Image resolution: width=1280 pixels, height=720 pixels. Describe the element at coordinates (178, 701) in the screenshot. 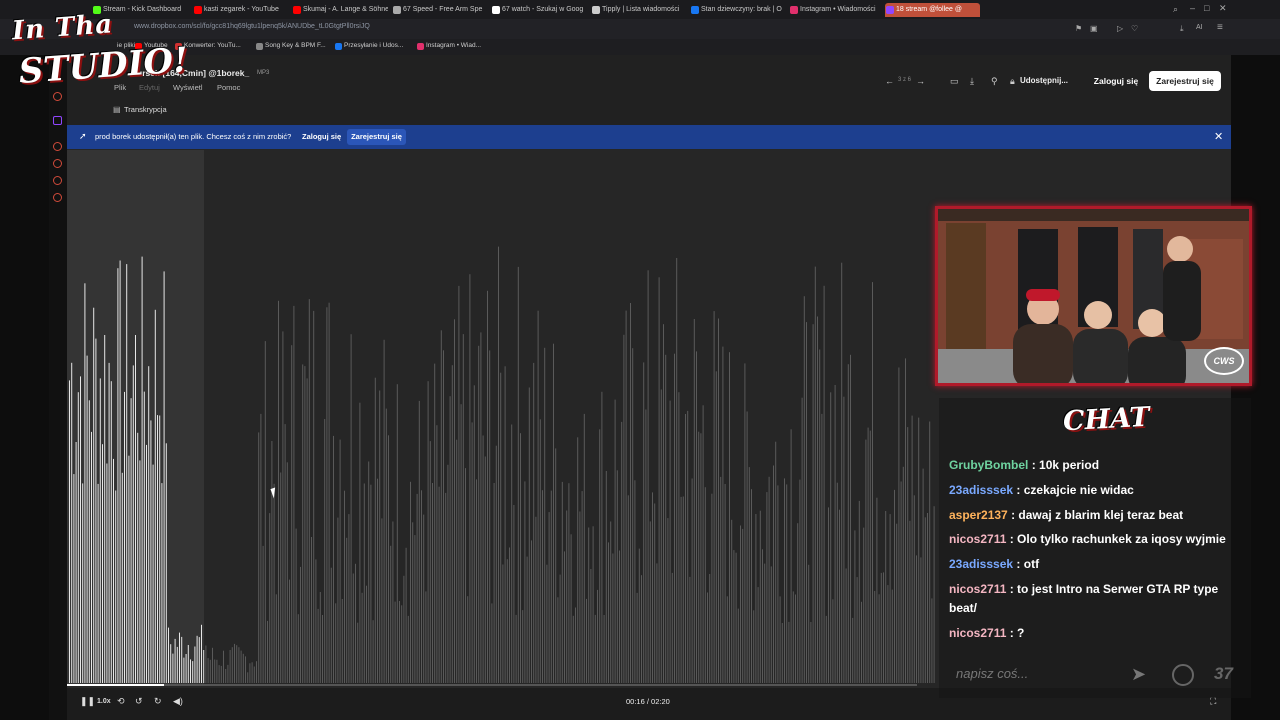

I see `volume-icon: ◀︎)` at that location.